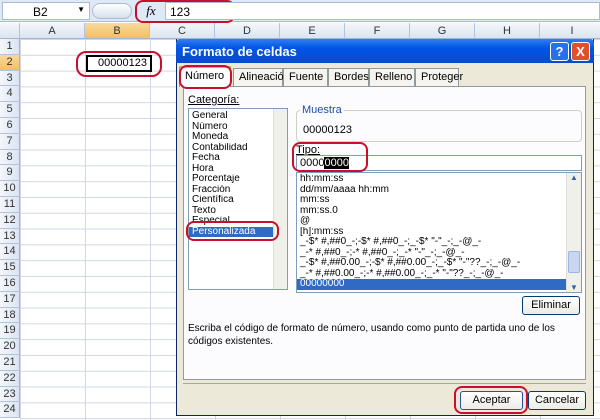 Image resolution: width=600 pixels, height=420 pixels. I want to click on highlight-category, so click(232, 231).